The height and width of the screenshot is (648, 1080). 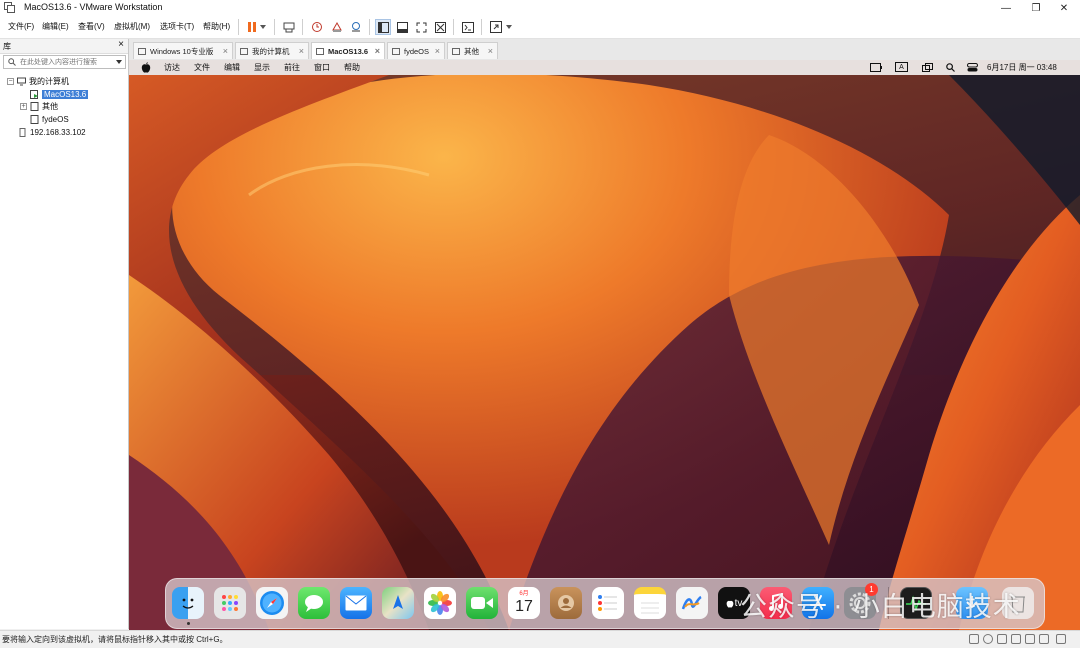 I want to click on server-icon, so click(x=22, y=132).